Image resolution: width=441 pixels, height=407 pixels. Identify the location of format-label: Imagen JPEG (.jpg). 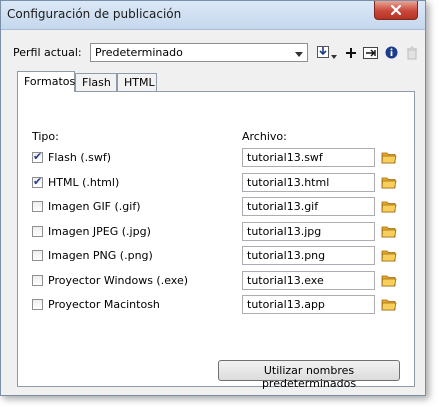
(99, 231).